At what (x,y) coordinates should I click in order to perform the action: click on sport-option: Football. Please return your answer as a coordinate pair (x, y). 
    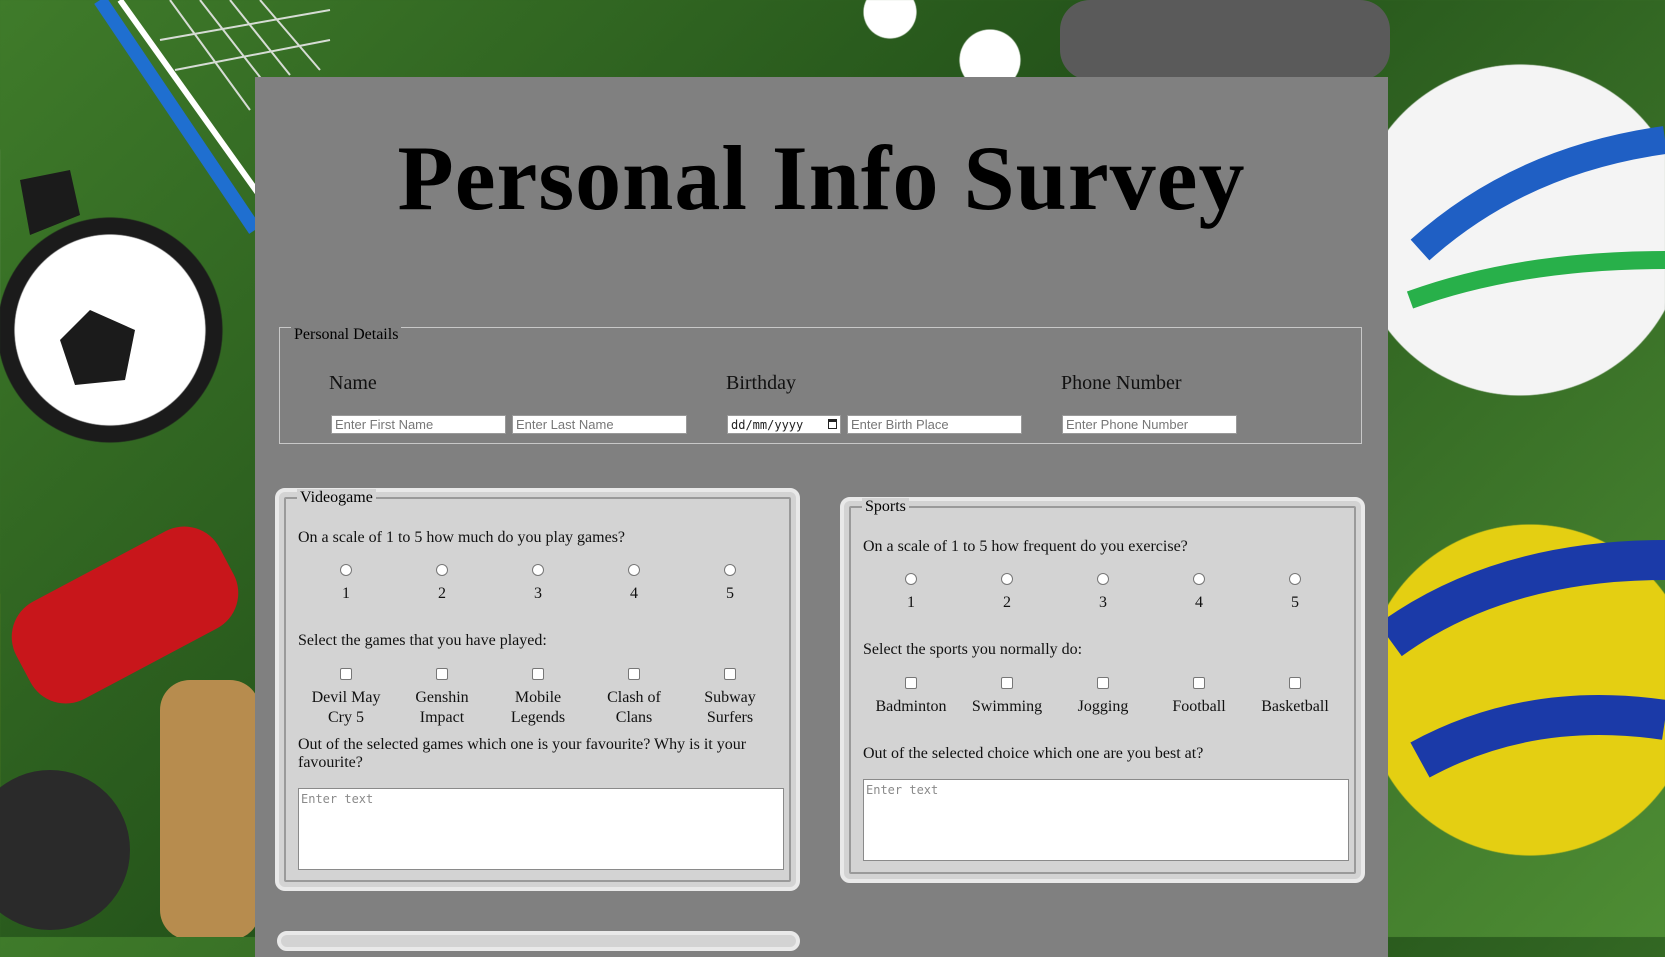
    Looking at the image, I should click on (1199, 697).